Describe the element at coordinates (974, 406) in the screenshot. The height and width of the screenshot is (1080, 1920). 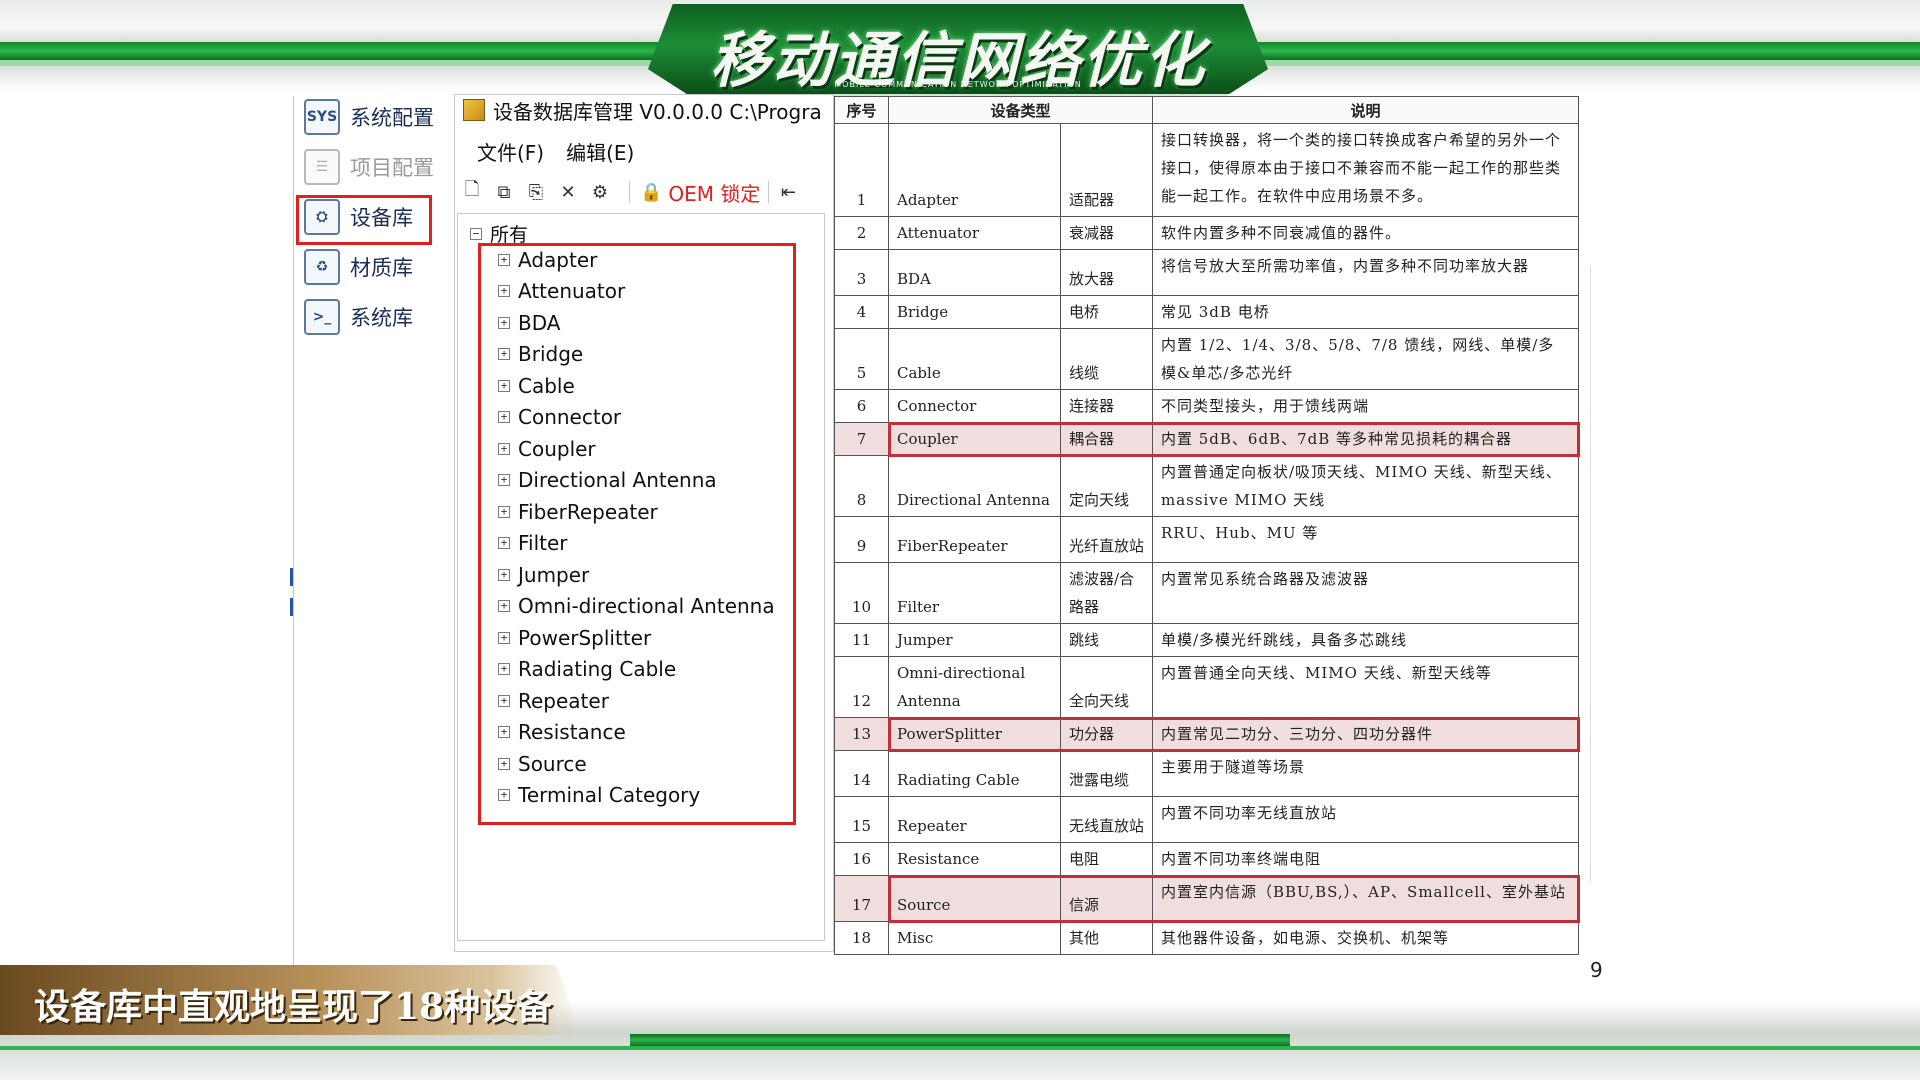
I see `device-name-en: Connector` at that location.